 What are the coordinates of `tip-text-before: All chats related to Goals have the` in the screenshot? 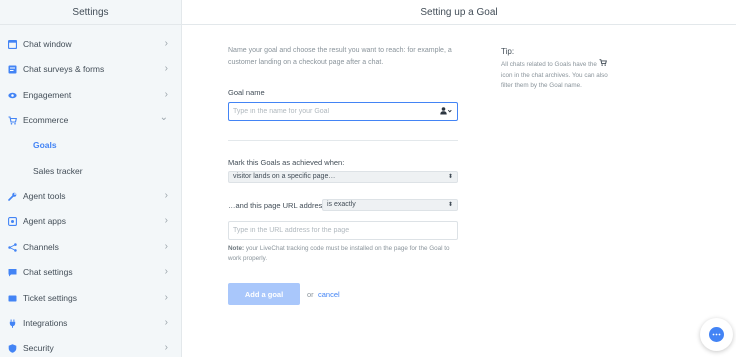 It's located at (549, 64).